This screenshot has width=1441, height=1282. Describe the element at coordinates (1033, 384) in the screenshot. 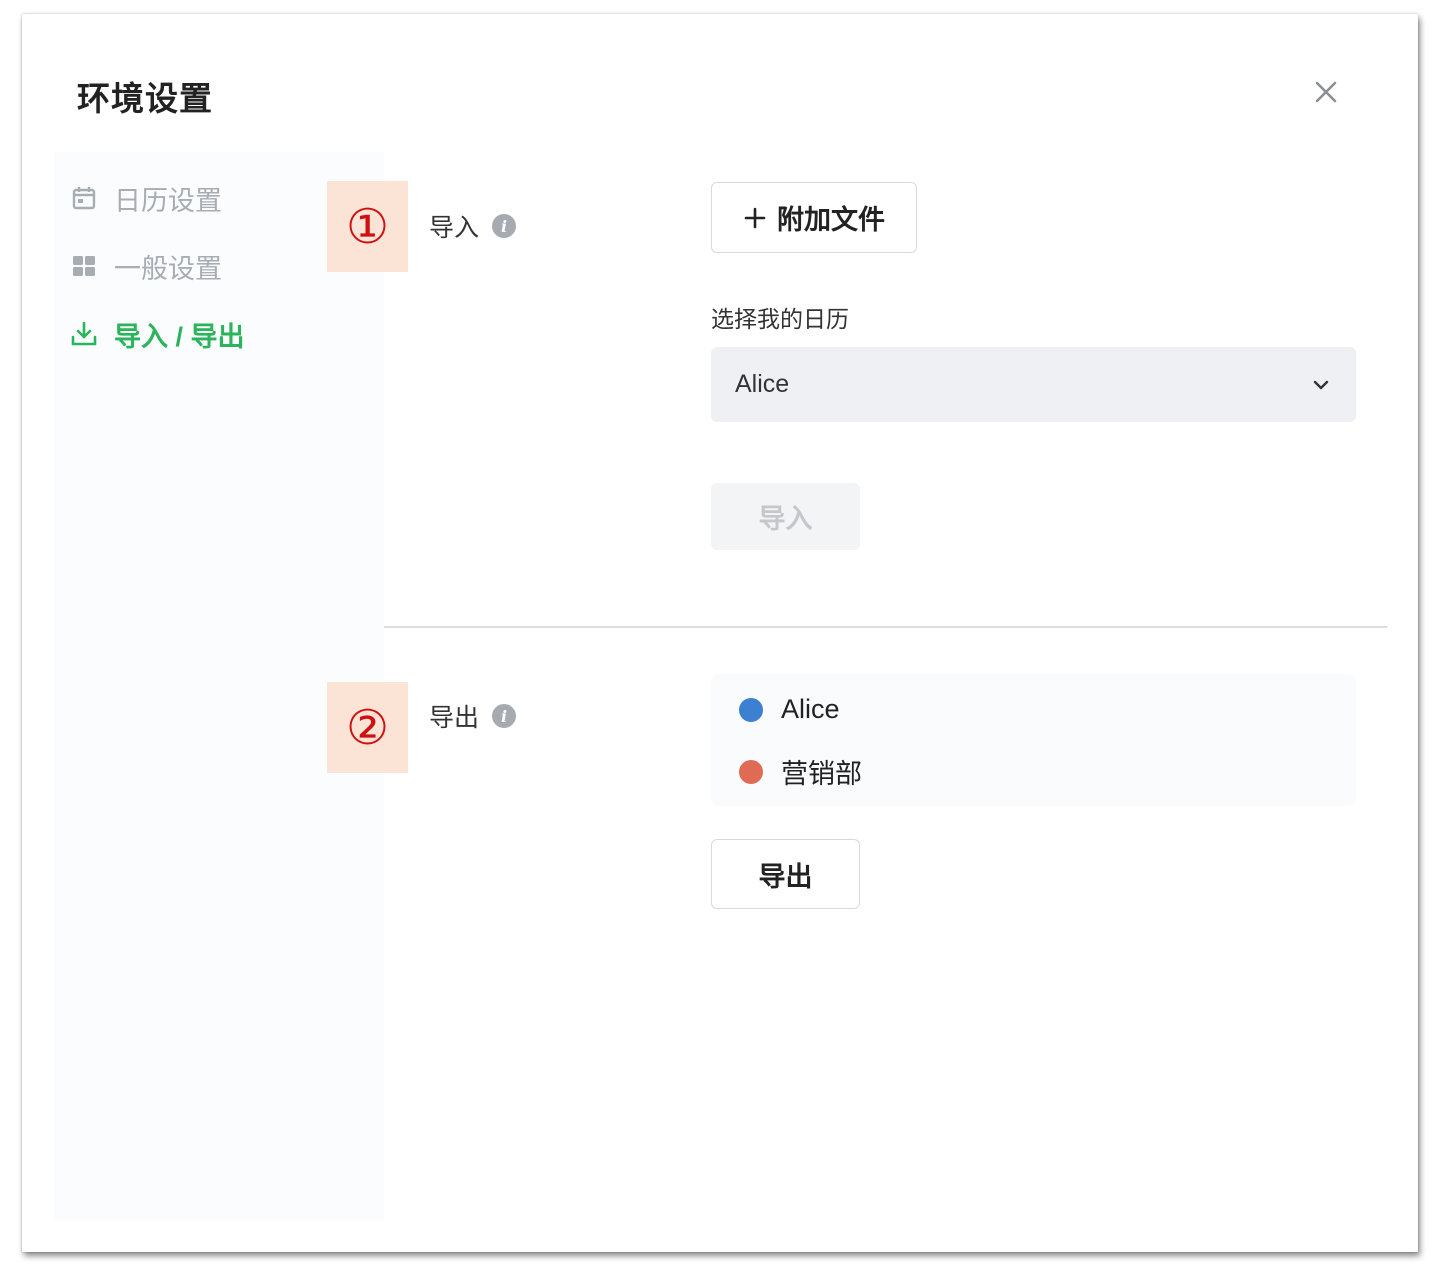

I see `calendar-select: Alice` at that location.